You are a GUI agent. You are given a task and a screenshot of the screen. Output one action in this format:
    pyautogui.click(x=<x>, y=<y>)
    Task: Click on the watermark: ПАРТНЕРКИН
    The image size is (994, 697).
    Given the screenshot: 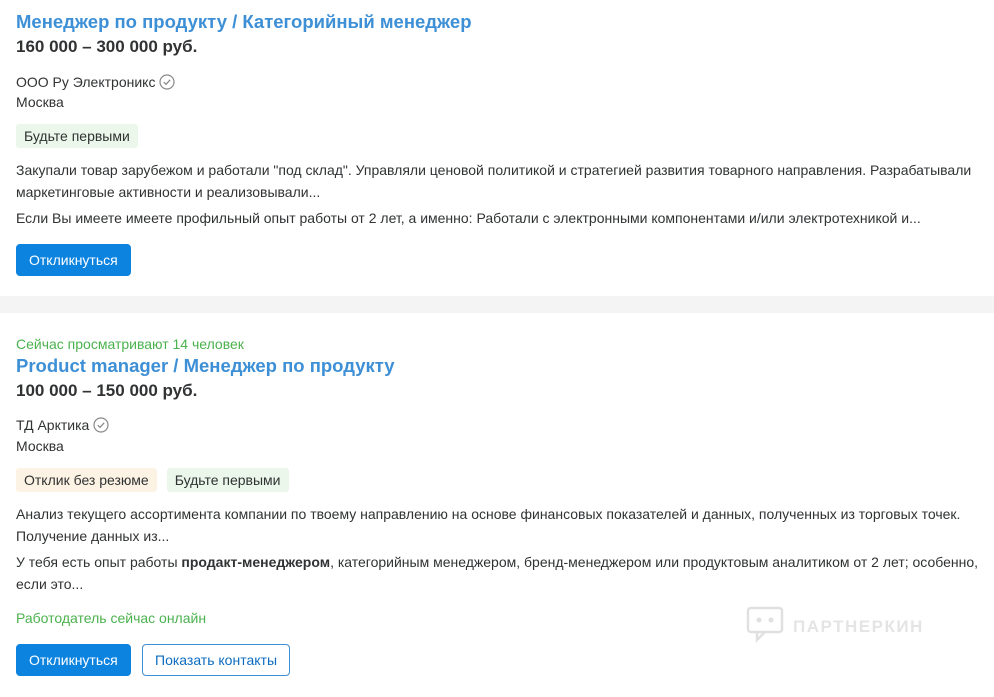 What is the action you would take?
    pyautogui.click(x=834, y=626)
    